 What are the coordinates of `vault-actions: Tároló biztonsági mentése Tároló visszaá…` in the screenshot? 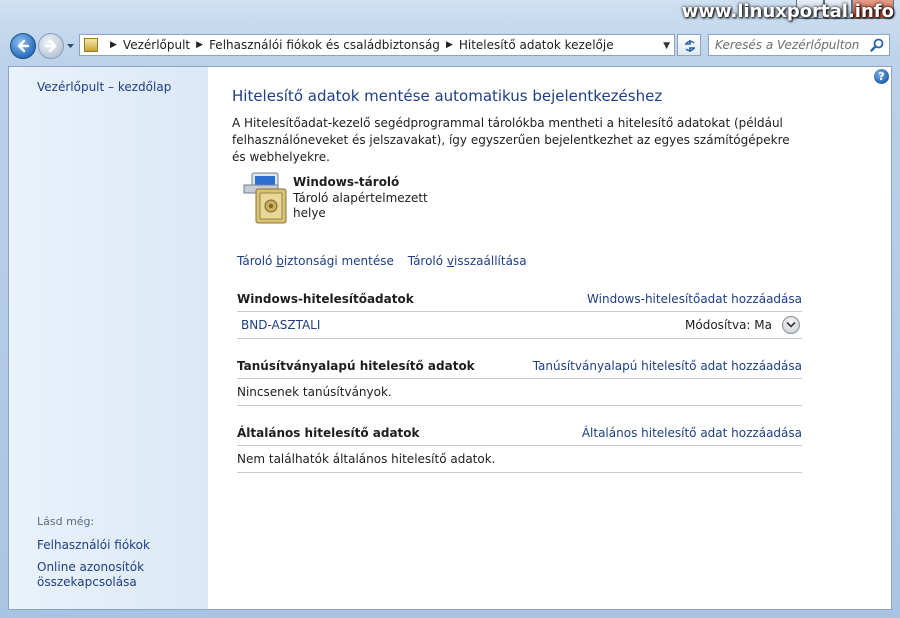 It's located at (387, 261).